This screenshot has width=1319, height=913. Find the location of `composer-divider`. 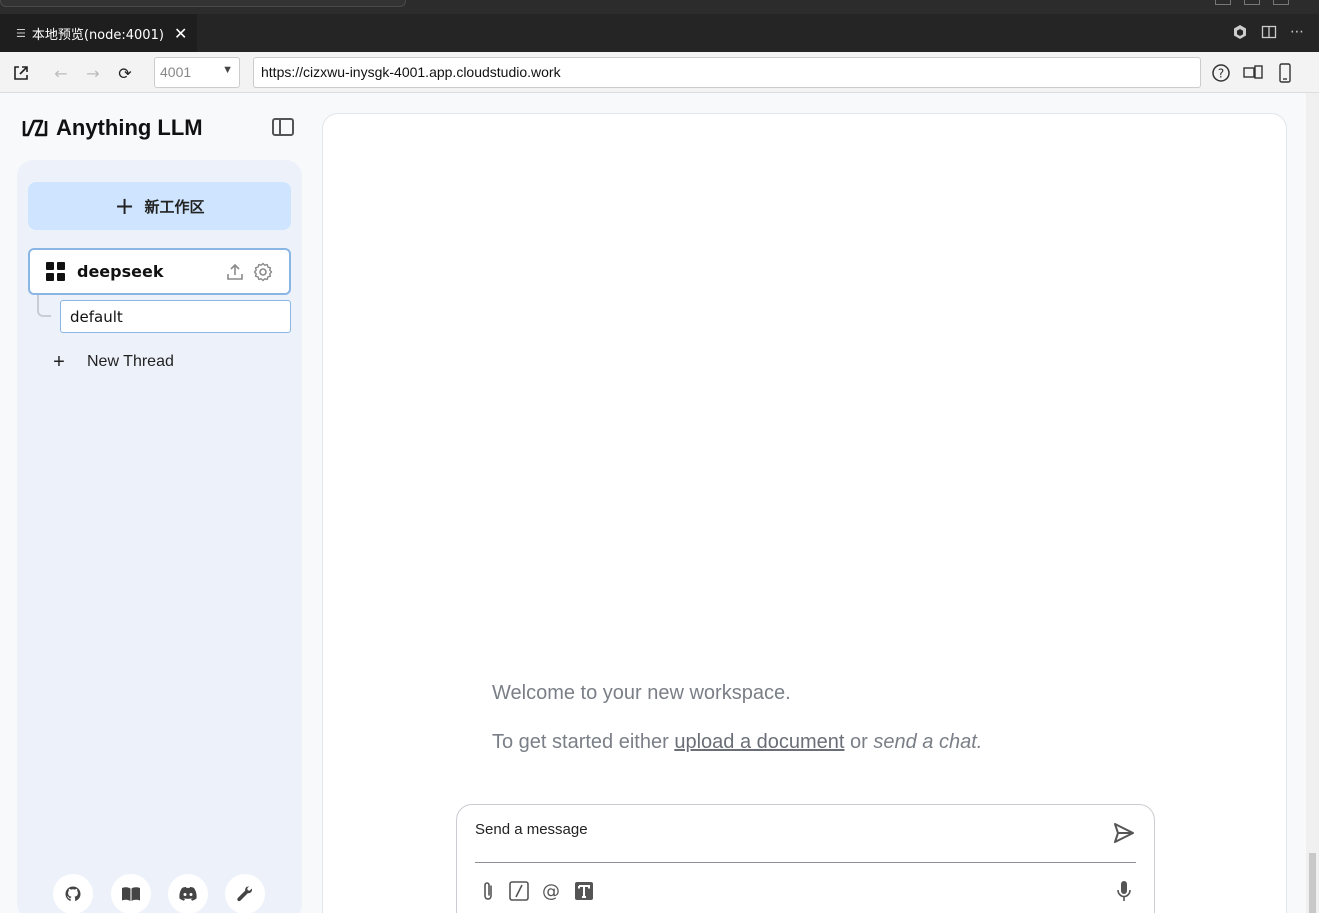

composer-divider is located at coordinates (805, 862).